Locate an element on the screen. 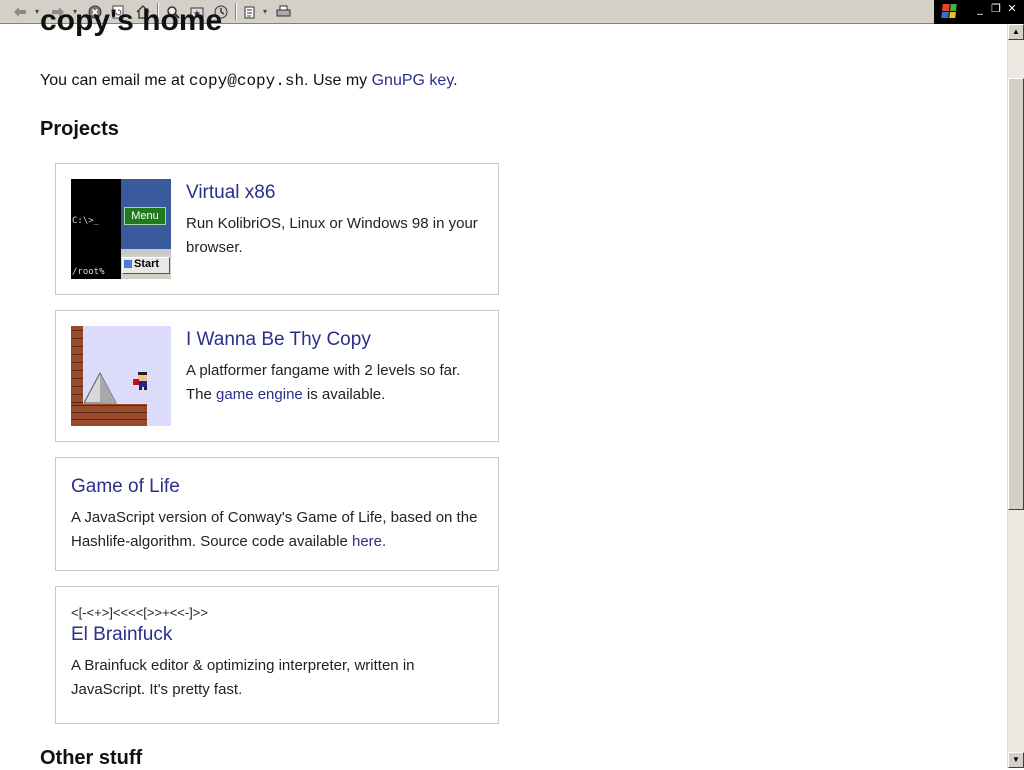 Image resolution: width=1024 pixels, height=770 pixels. back-icon is located at coordinates (20, 11).